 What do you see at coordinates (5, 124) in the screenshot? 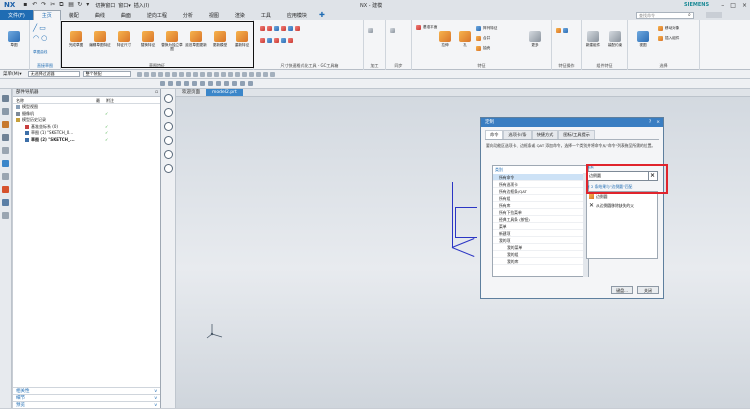
I see `constraint-navigator-icon` at bounding box center [5, 124].